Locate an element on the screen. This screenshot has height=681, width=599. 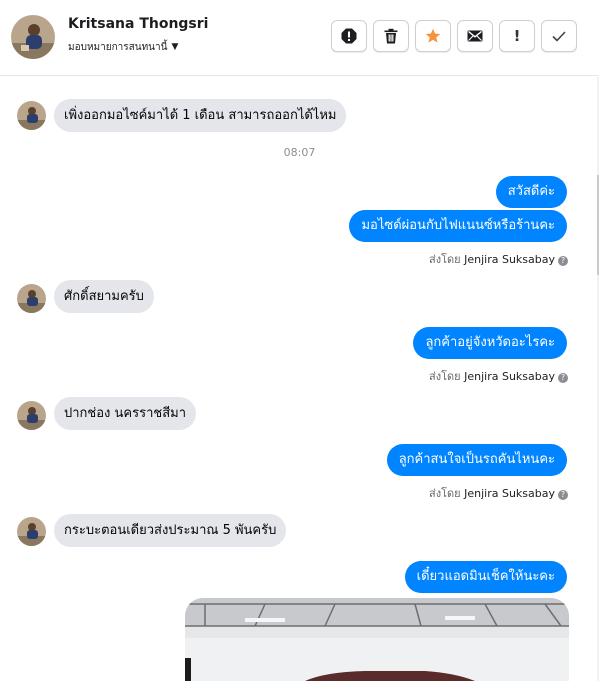
conversation-toolbar: ! is located at coordinates (454, 36).